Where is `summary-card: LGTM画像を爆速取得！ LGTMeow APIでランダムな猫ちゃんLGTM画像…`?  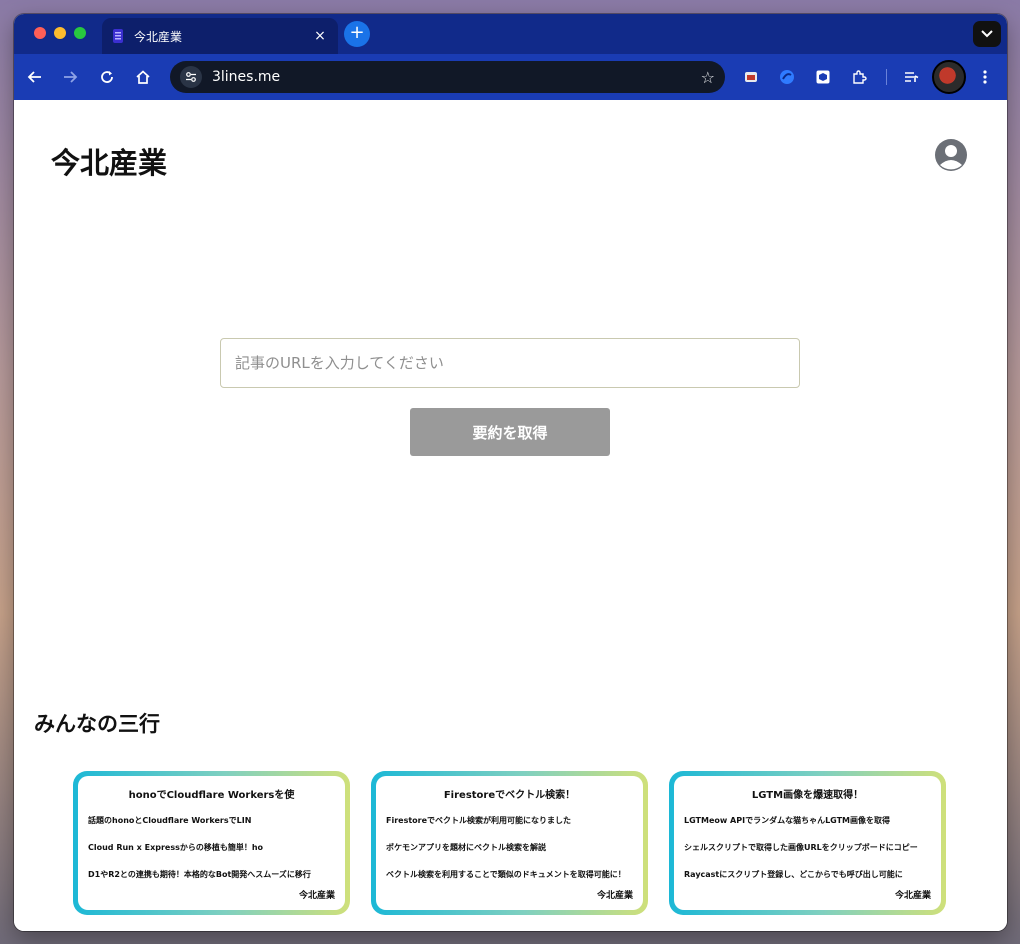 summary-card: LGTM画像を爆速取得！ LGTMeow APIでランダムな猫ちゃんLGTM画像… is located at coordinates (807, 843).